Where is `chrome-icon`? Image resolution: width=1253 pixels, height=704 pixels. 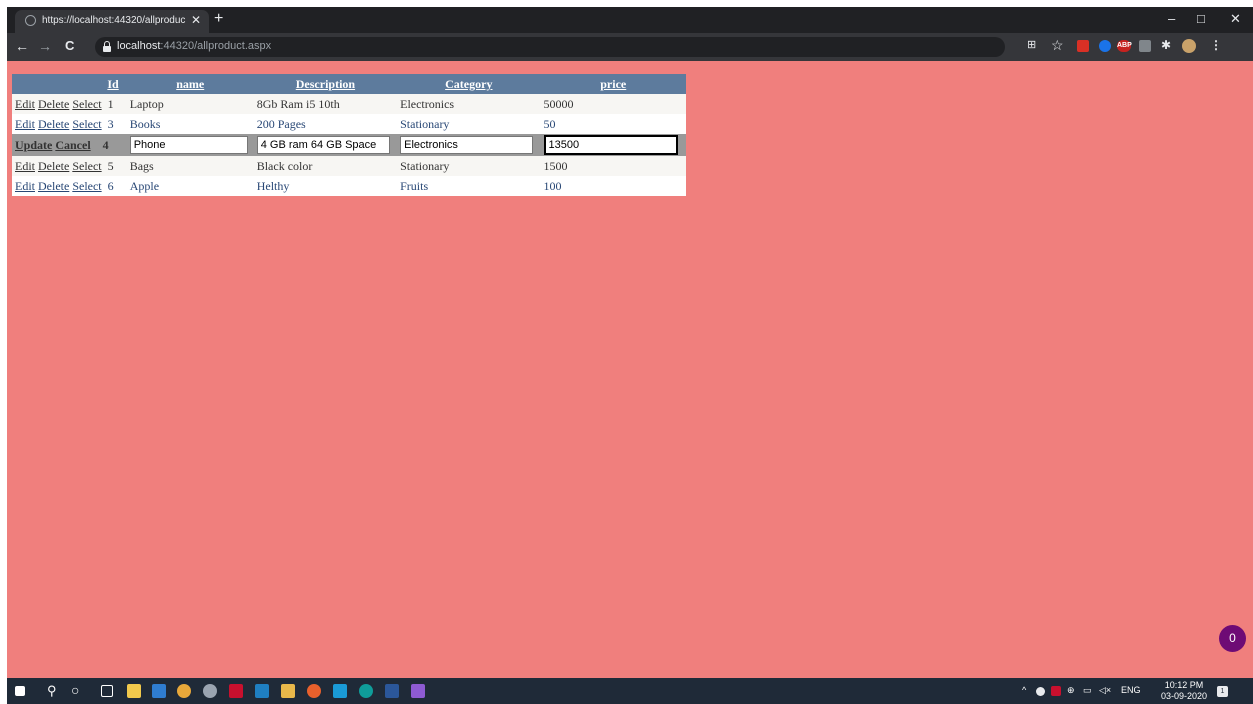
chrome-icon is located at coordinates (184, 691).